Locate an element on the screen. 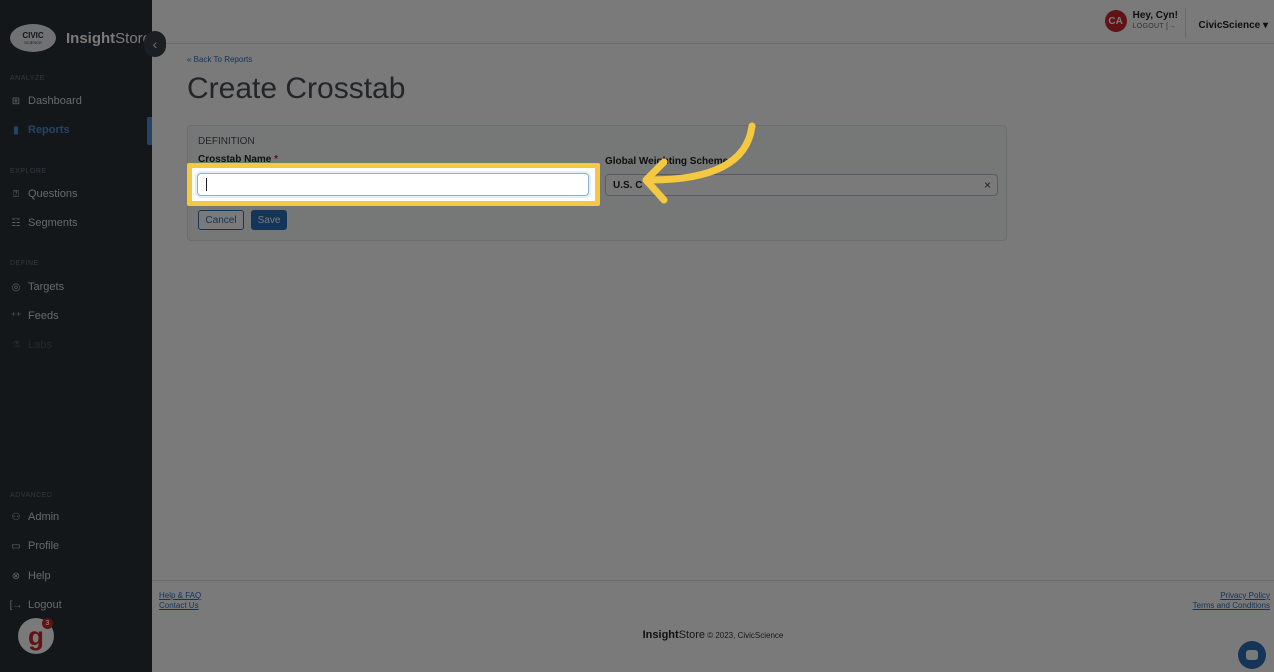  sidebar-item-segments: ☷ Segments is located at coordinates (44, 223).